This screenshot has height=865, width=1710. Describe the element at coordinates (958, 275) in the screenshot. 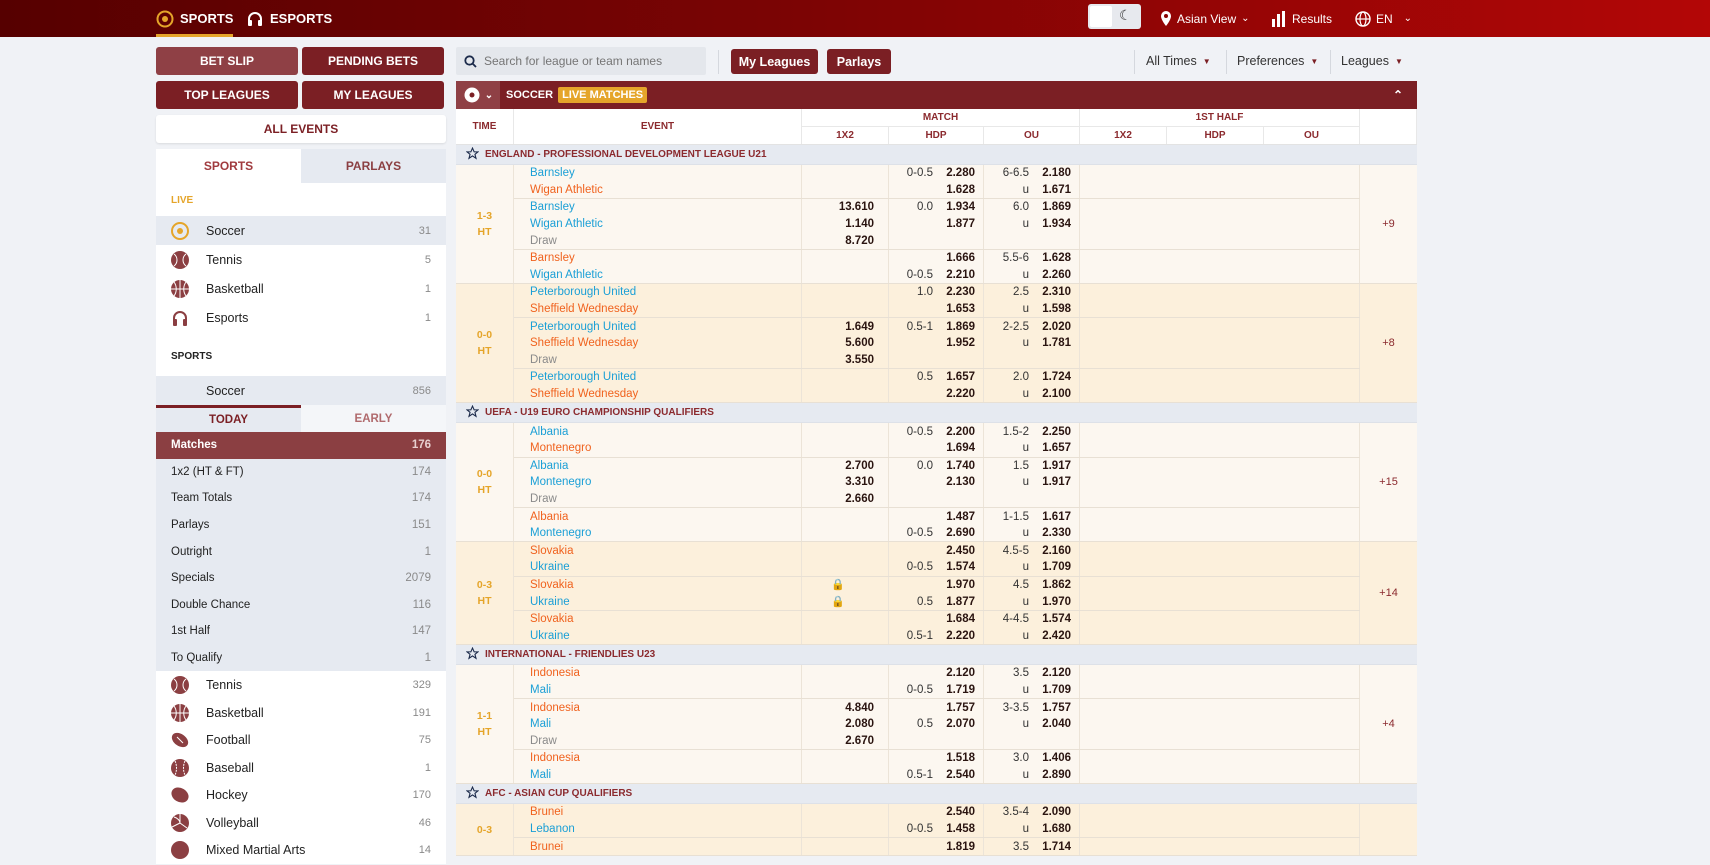

I see `hdp-price: 2.210` at that location.